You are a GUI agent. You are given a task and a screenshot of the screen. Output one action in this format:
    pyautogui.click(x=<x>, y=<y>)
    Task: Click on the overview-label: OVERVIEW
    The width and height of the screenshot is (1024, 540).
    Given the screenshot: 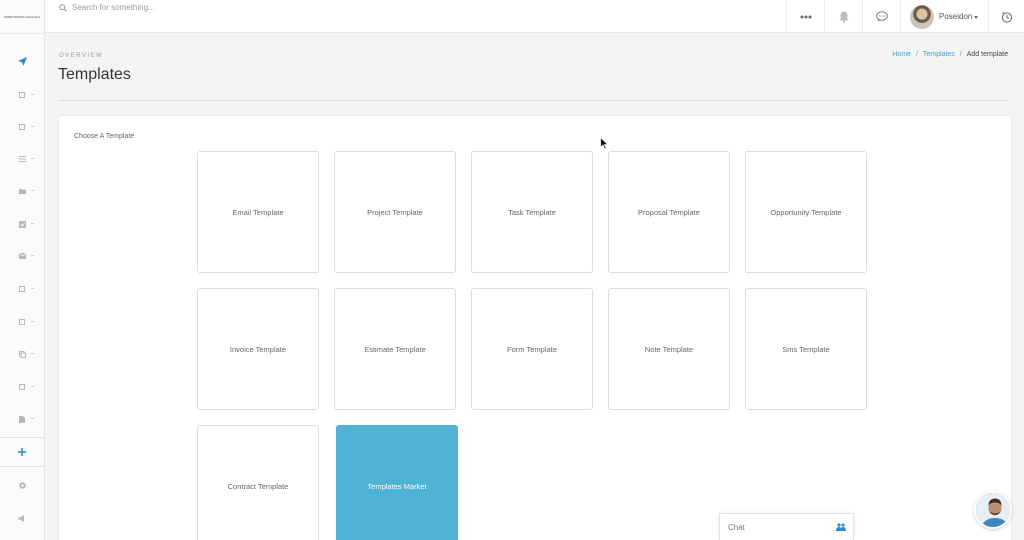 What is the action you would take?
    pyautogui.click(x=81, y=56)
    